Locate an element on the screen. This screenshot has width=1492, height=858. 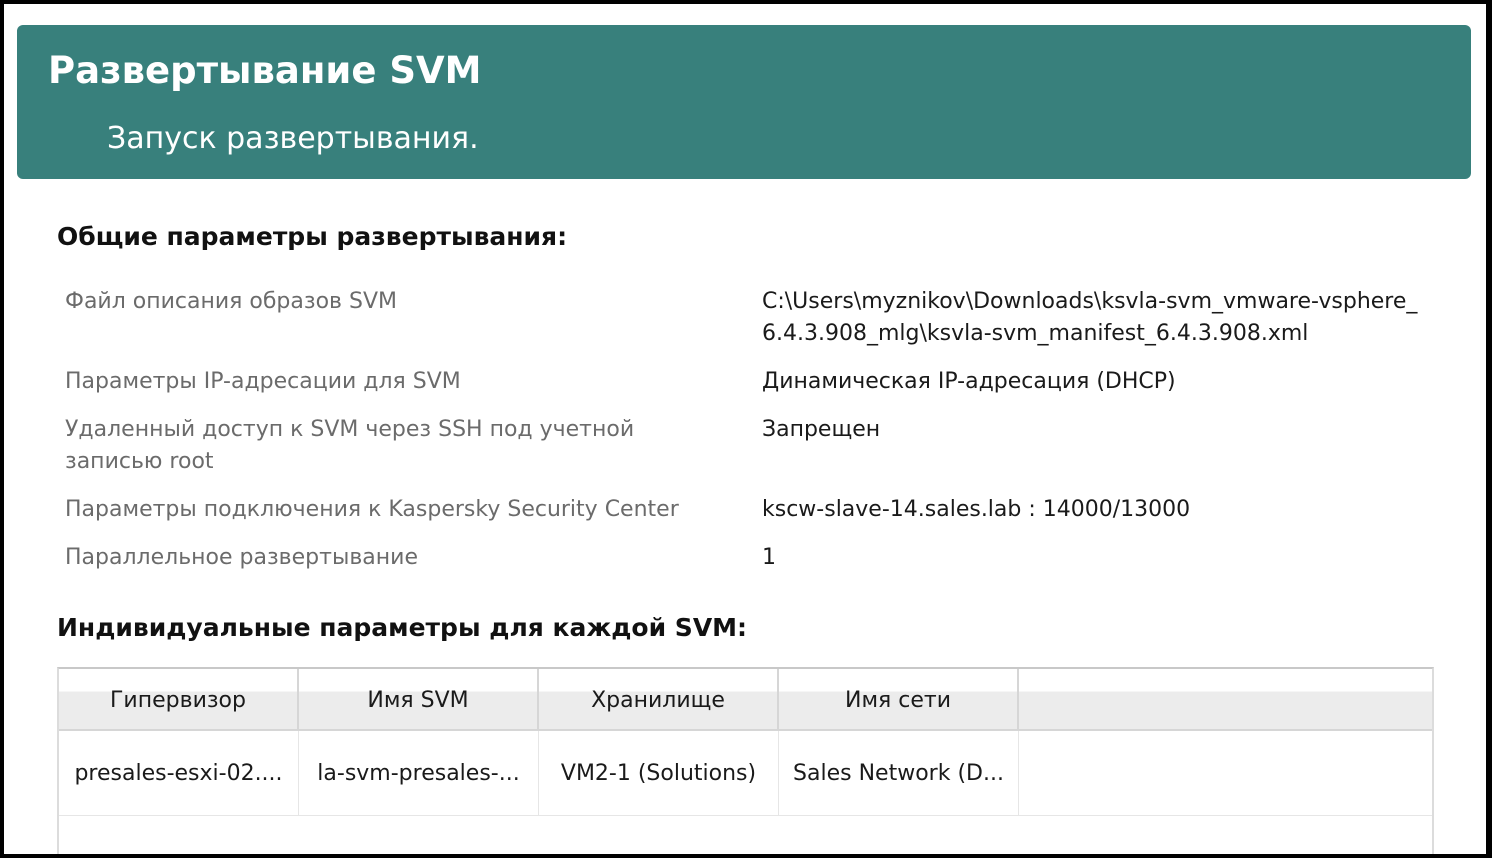
column-header-hypervisor: Гипервизор is located at coordinates (179, 699).